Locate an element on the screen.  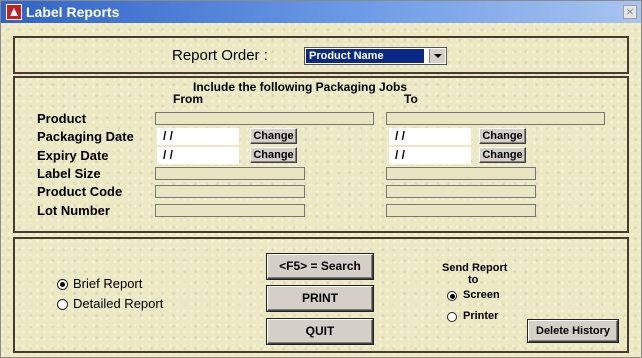
title-bar: Label Reports × is located at coordinates (321, 12).